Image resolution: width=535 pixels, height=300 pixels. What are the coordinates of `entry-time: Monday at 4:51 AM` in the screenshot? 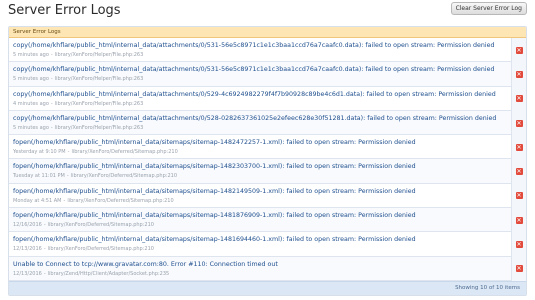 It's located at (37, 200).